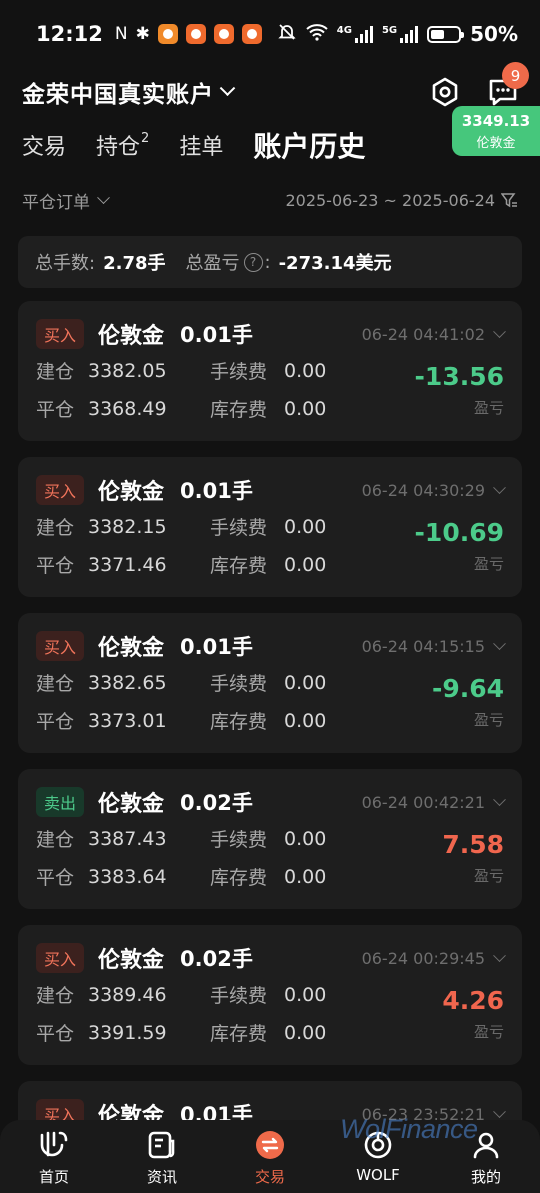 Image resolution: width=540 pixels, height=1193 pixels. I want to click on swap-label: 库存费, so click(239, 410).